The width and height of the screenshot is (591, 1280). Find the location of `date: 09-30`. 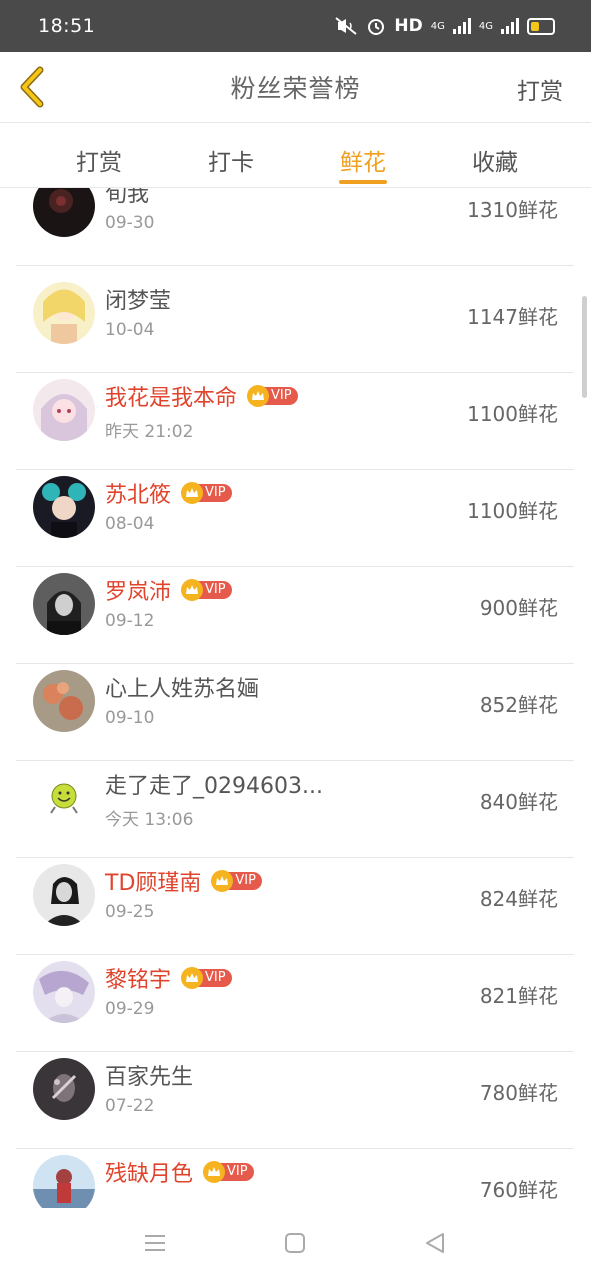

date: 09-30 is located at coordinates (130, 223).